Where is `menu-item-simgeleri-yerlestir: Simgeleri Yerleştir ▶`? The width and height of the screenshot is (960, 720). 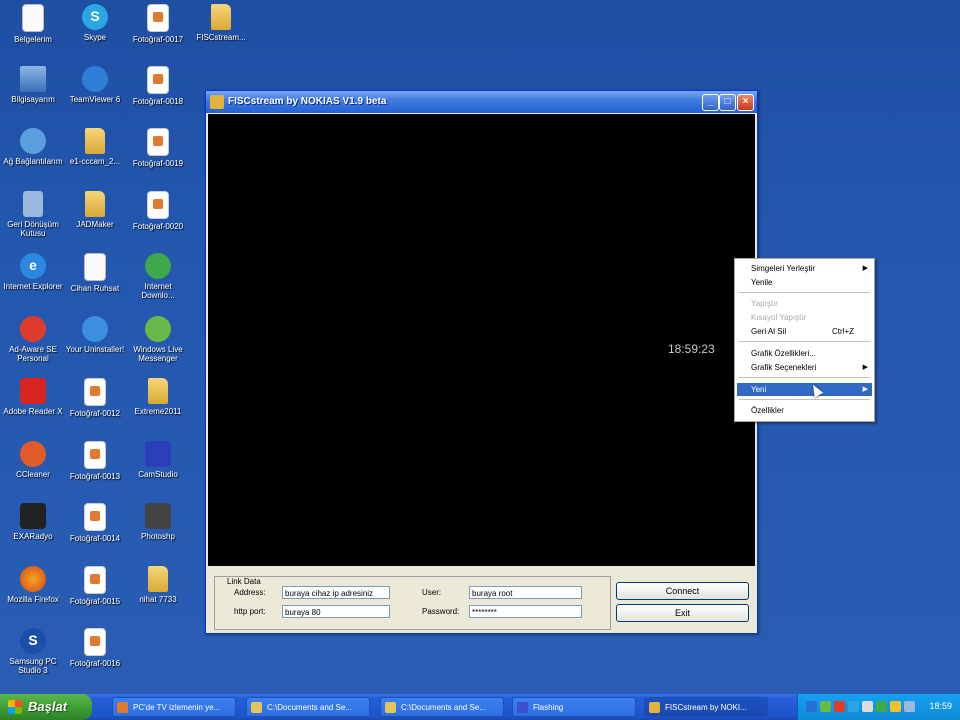 menu-item-simgeleri-yerlestir: Simgeleri Yerleştir ▶ is located at coordinates (804, 268).